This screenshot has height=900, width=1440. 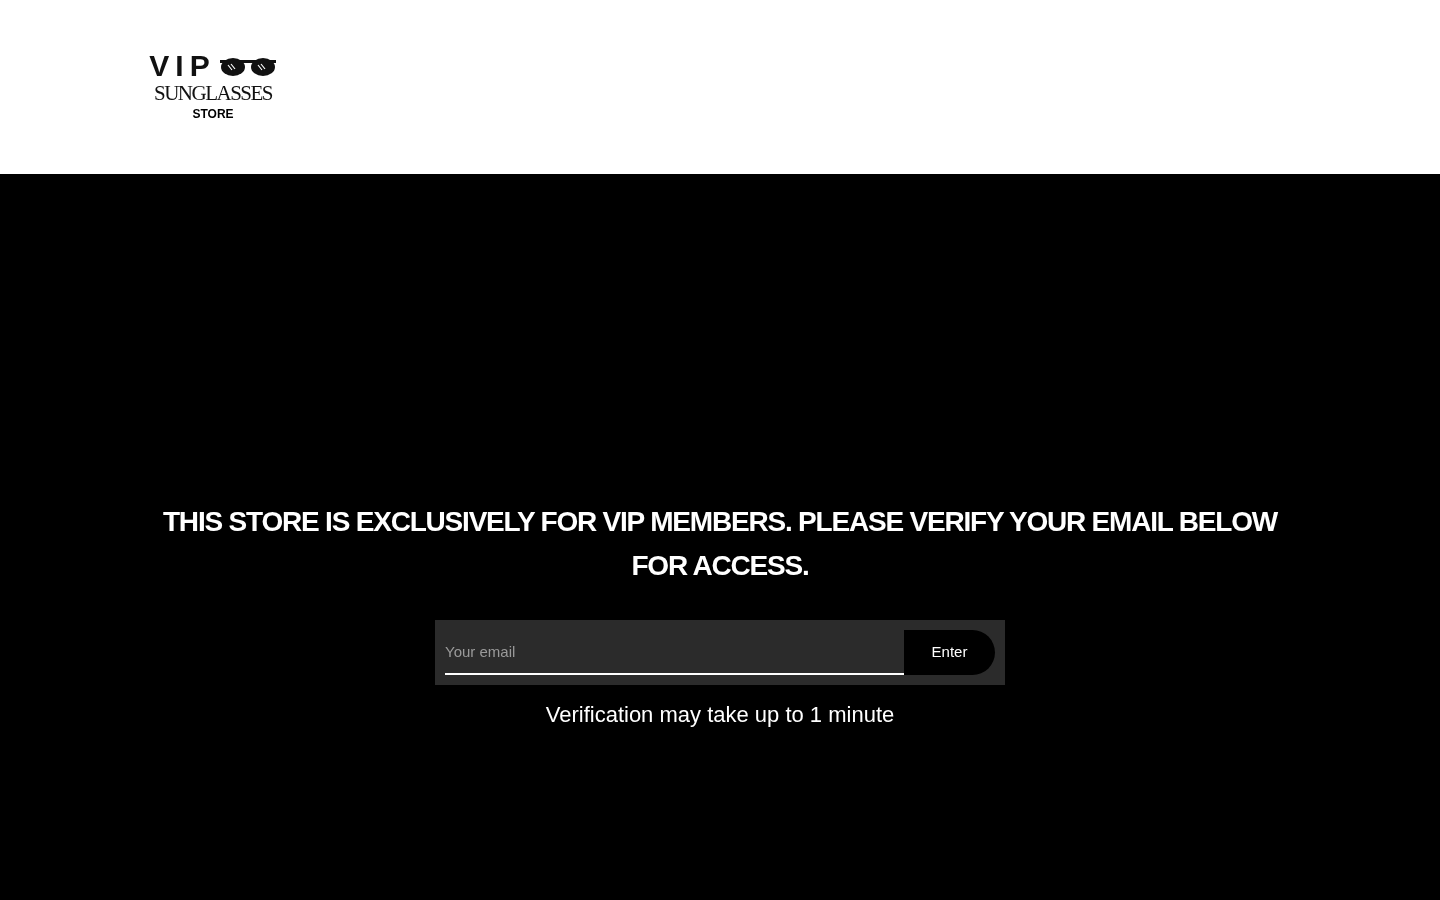 I want to click on heading: THIS STORE IS EXCLUSIVELY FOR VIP MEMBERS. PLEASE VERIFY YOUR EMAIL BELOW FOR ACCESS., so click(x=720, y=544).